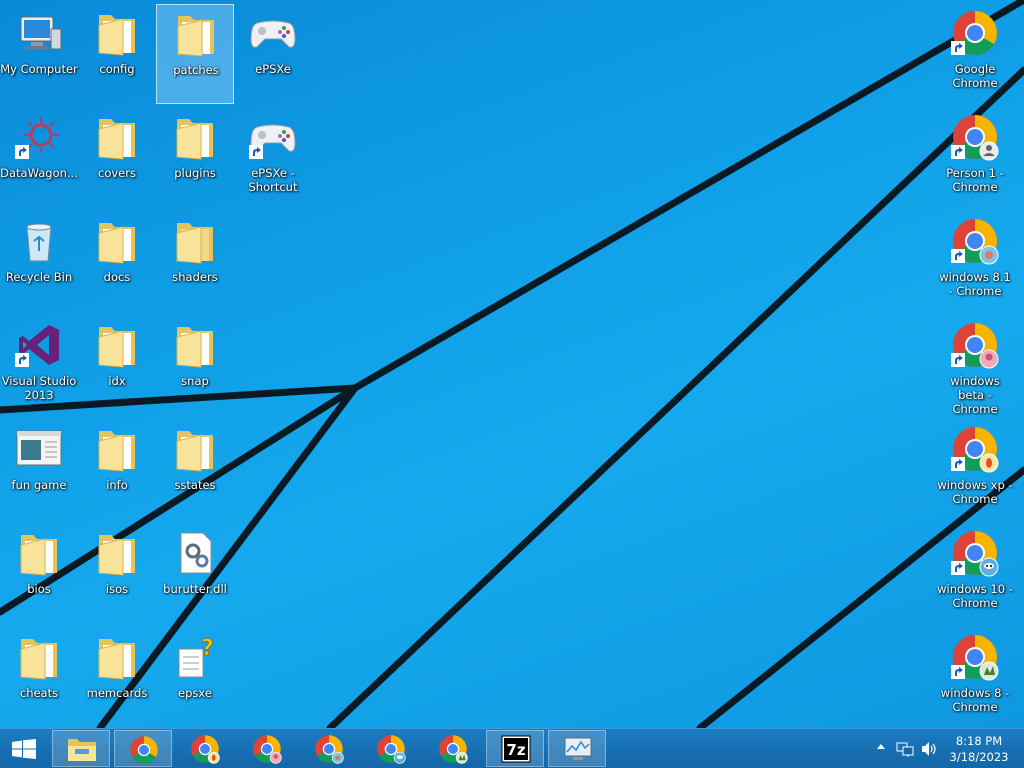  I want to click on taskbar-performance-monitor, so click(577, 748).